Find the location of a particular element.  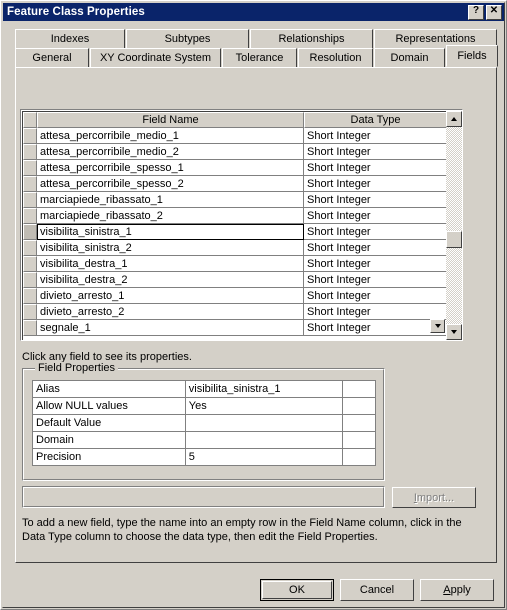

field-name-cell: attesa_percorribile_medio_1 is located at coordinates (170, 136).